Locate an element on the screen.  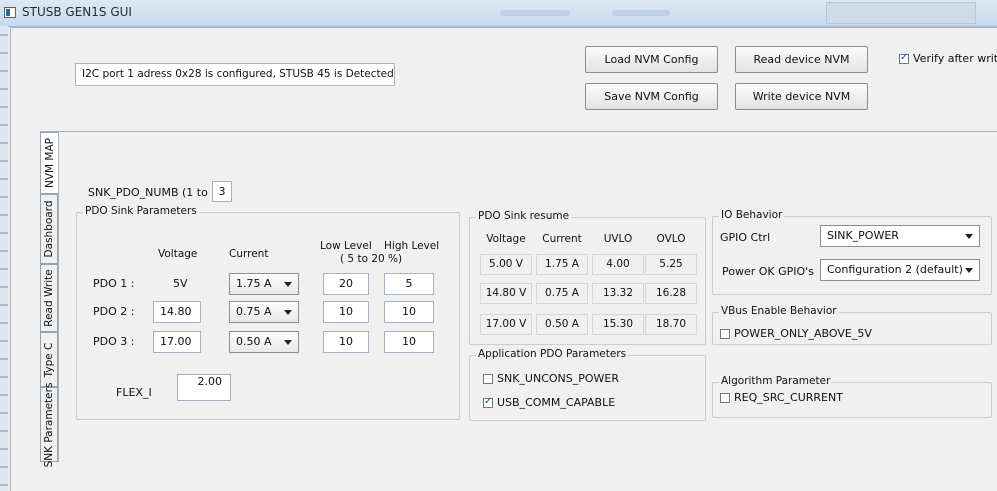
resume-cell: 0.75 A is located at coordinates (562, 293).